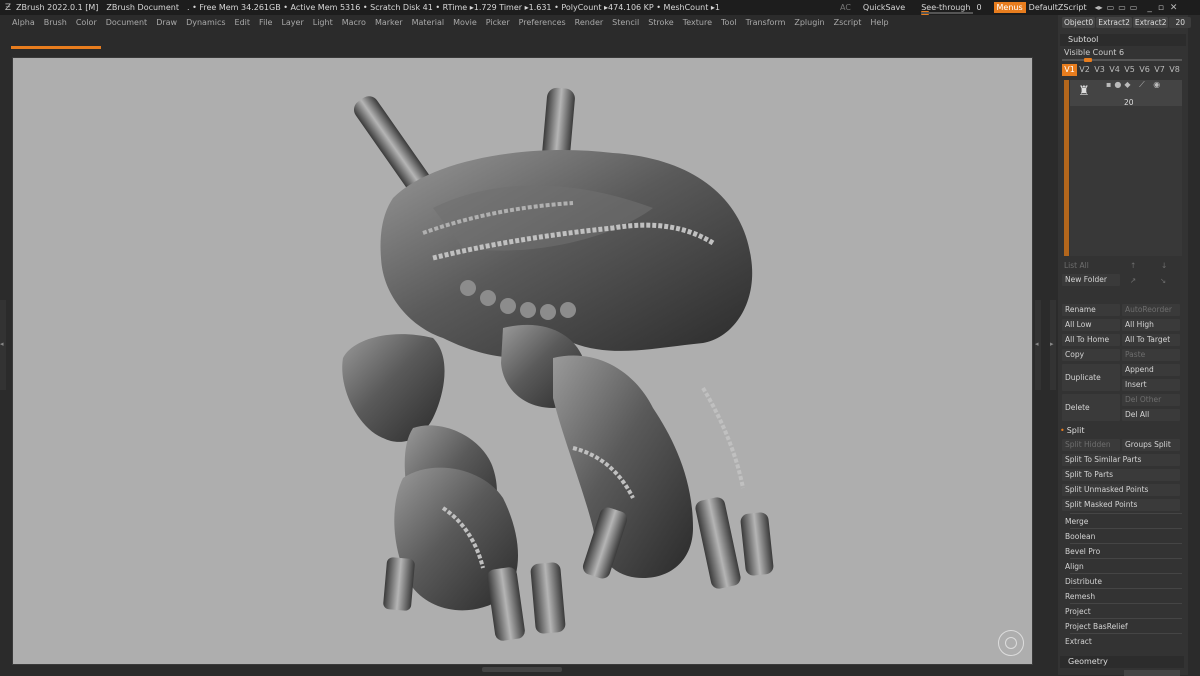 The height and width of the screenshot is (676, 1200). Describe the element at coordinates (1121, 475) in the screenshot. I see `split-to-parts-button: Split To Parts` at that location.